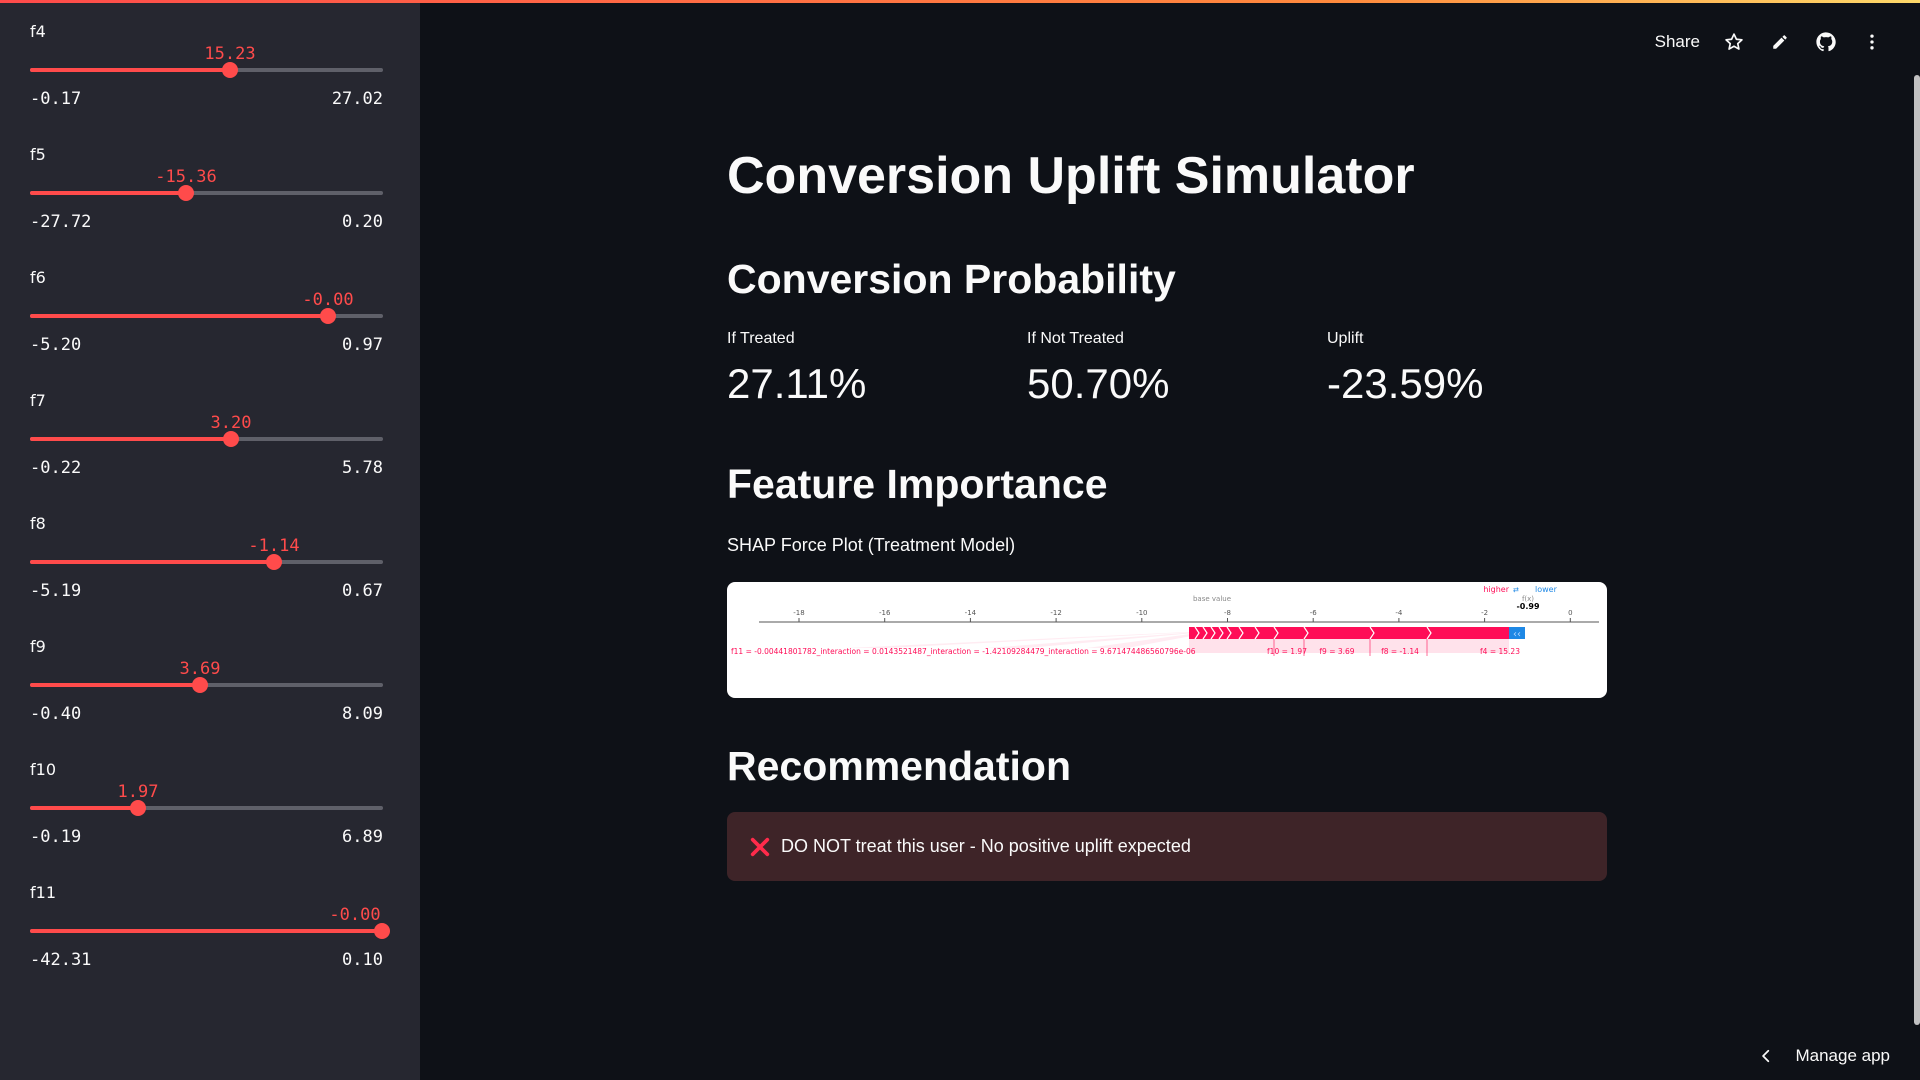  I want to click on cross-mark-icon, so click(760, 846).